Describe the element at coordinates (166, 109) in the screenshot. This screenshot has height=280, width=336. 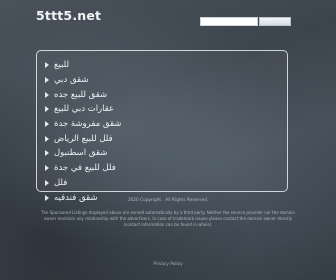
I see `related-link: عقارات دبي للبيع` at that location.